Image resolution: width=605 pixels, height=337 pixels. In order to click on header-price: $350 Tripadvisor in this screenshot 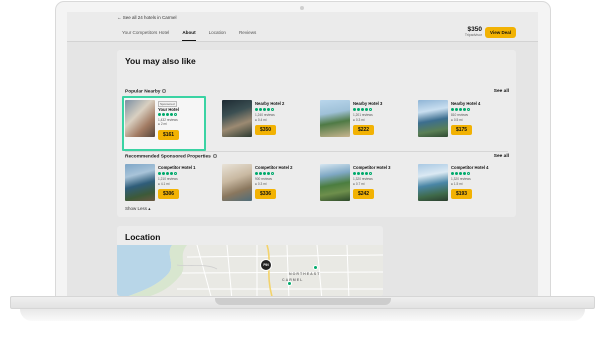, I will do `click(473, 31)`.